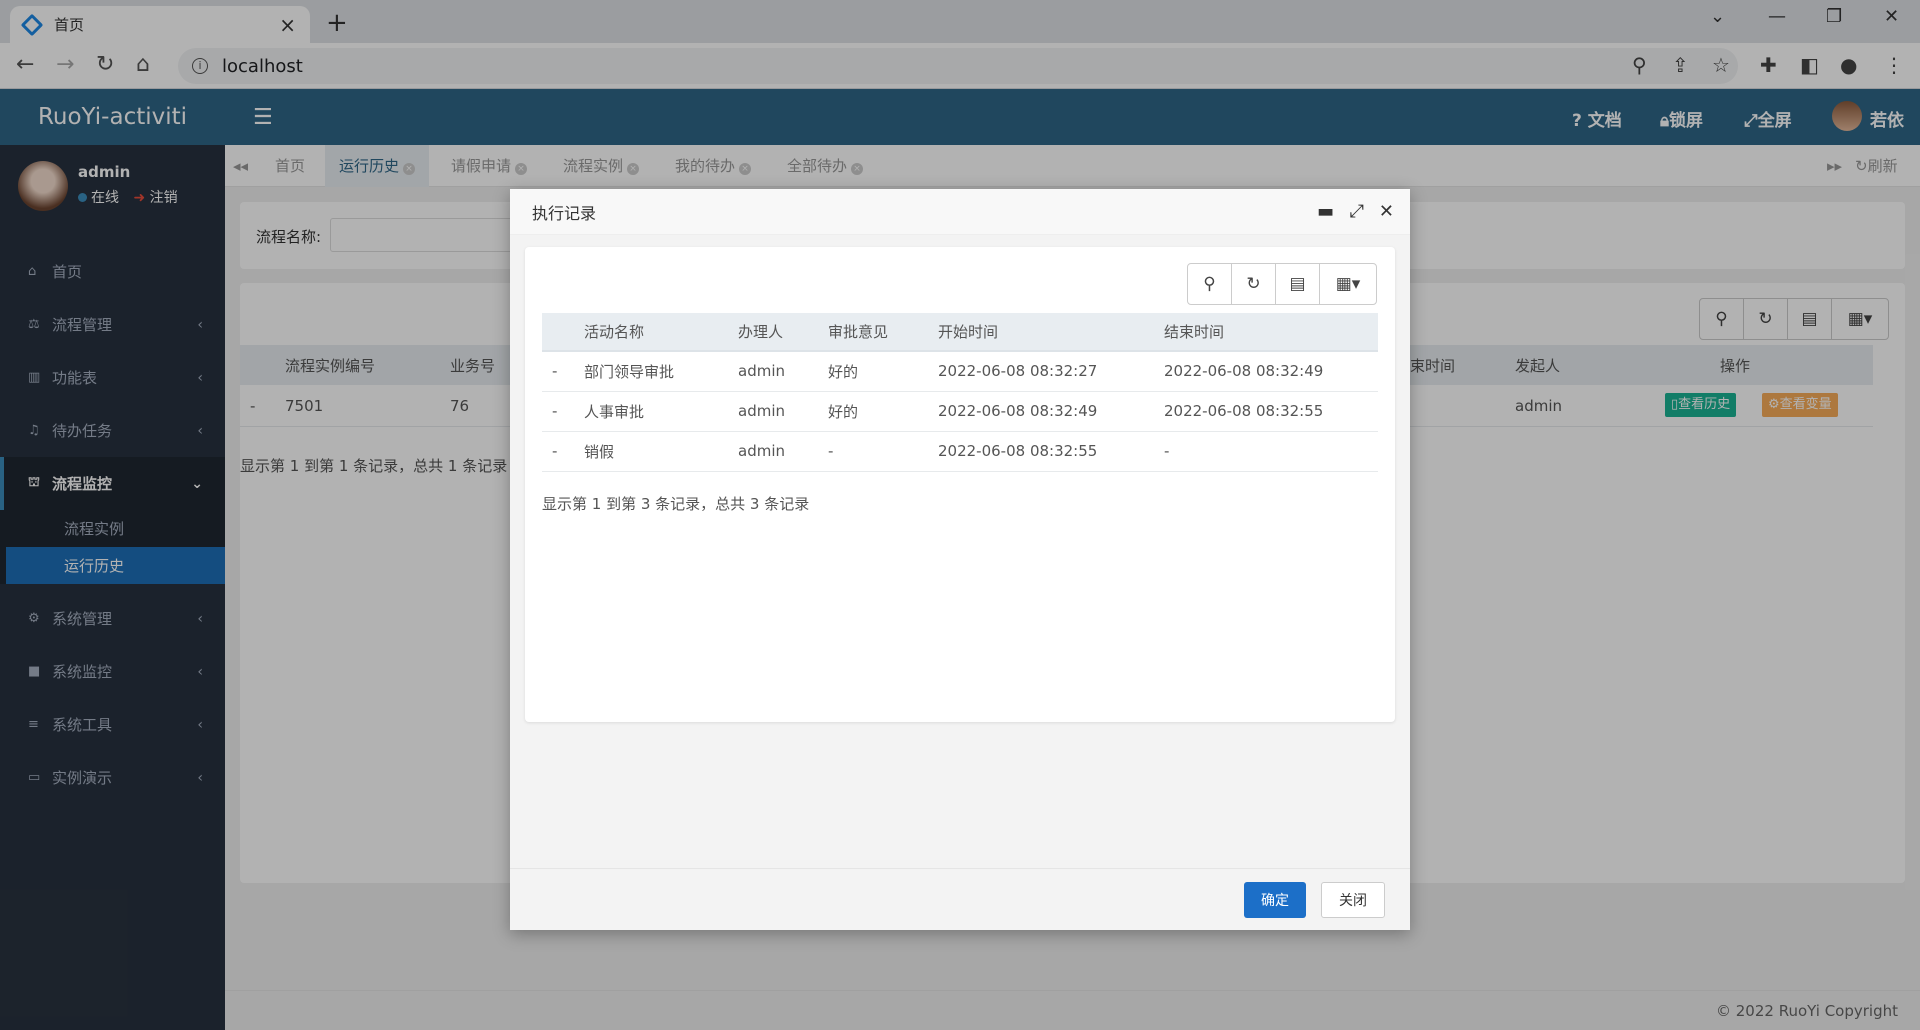 This screenshot has width=1920, height=1030. What do you see at coordinates (883, 451) in the screenshot?
I see `comment: -` at bounding box center [883, 451].